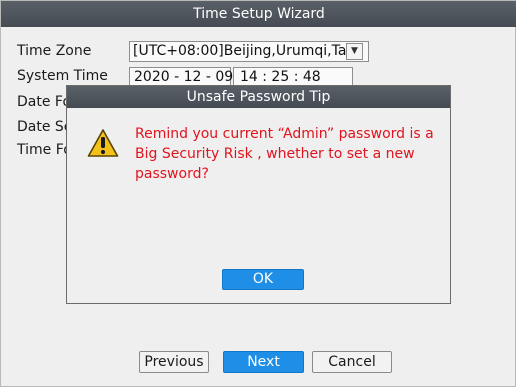 The height and width of the screenshot is (387, 516). I want to click on time-zone-label: Time Zone, so click(54, 51).